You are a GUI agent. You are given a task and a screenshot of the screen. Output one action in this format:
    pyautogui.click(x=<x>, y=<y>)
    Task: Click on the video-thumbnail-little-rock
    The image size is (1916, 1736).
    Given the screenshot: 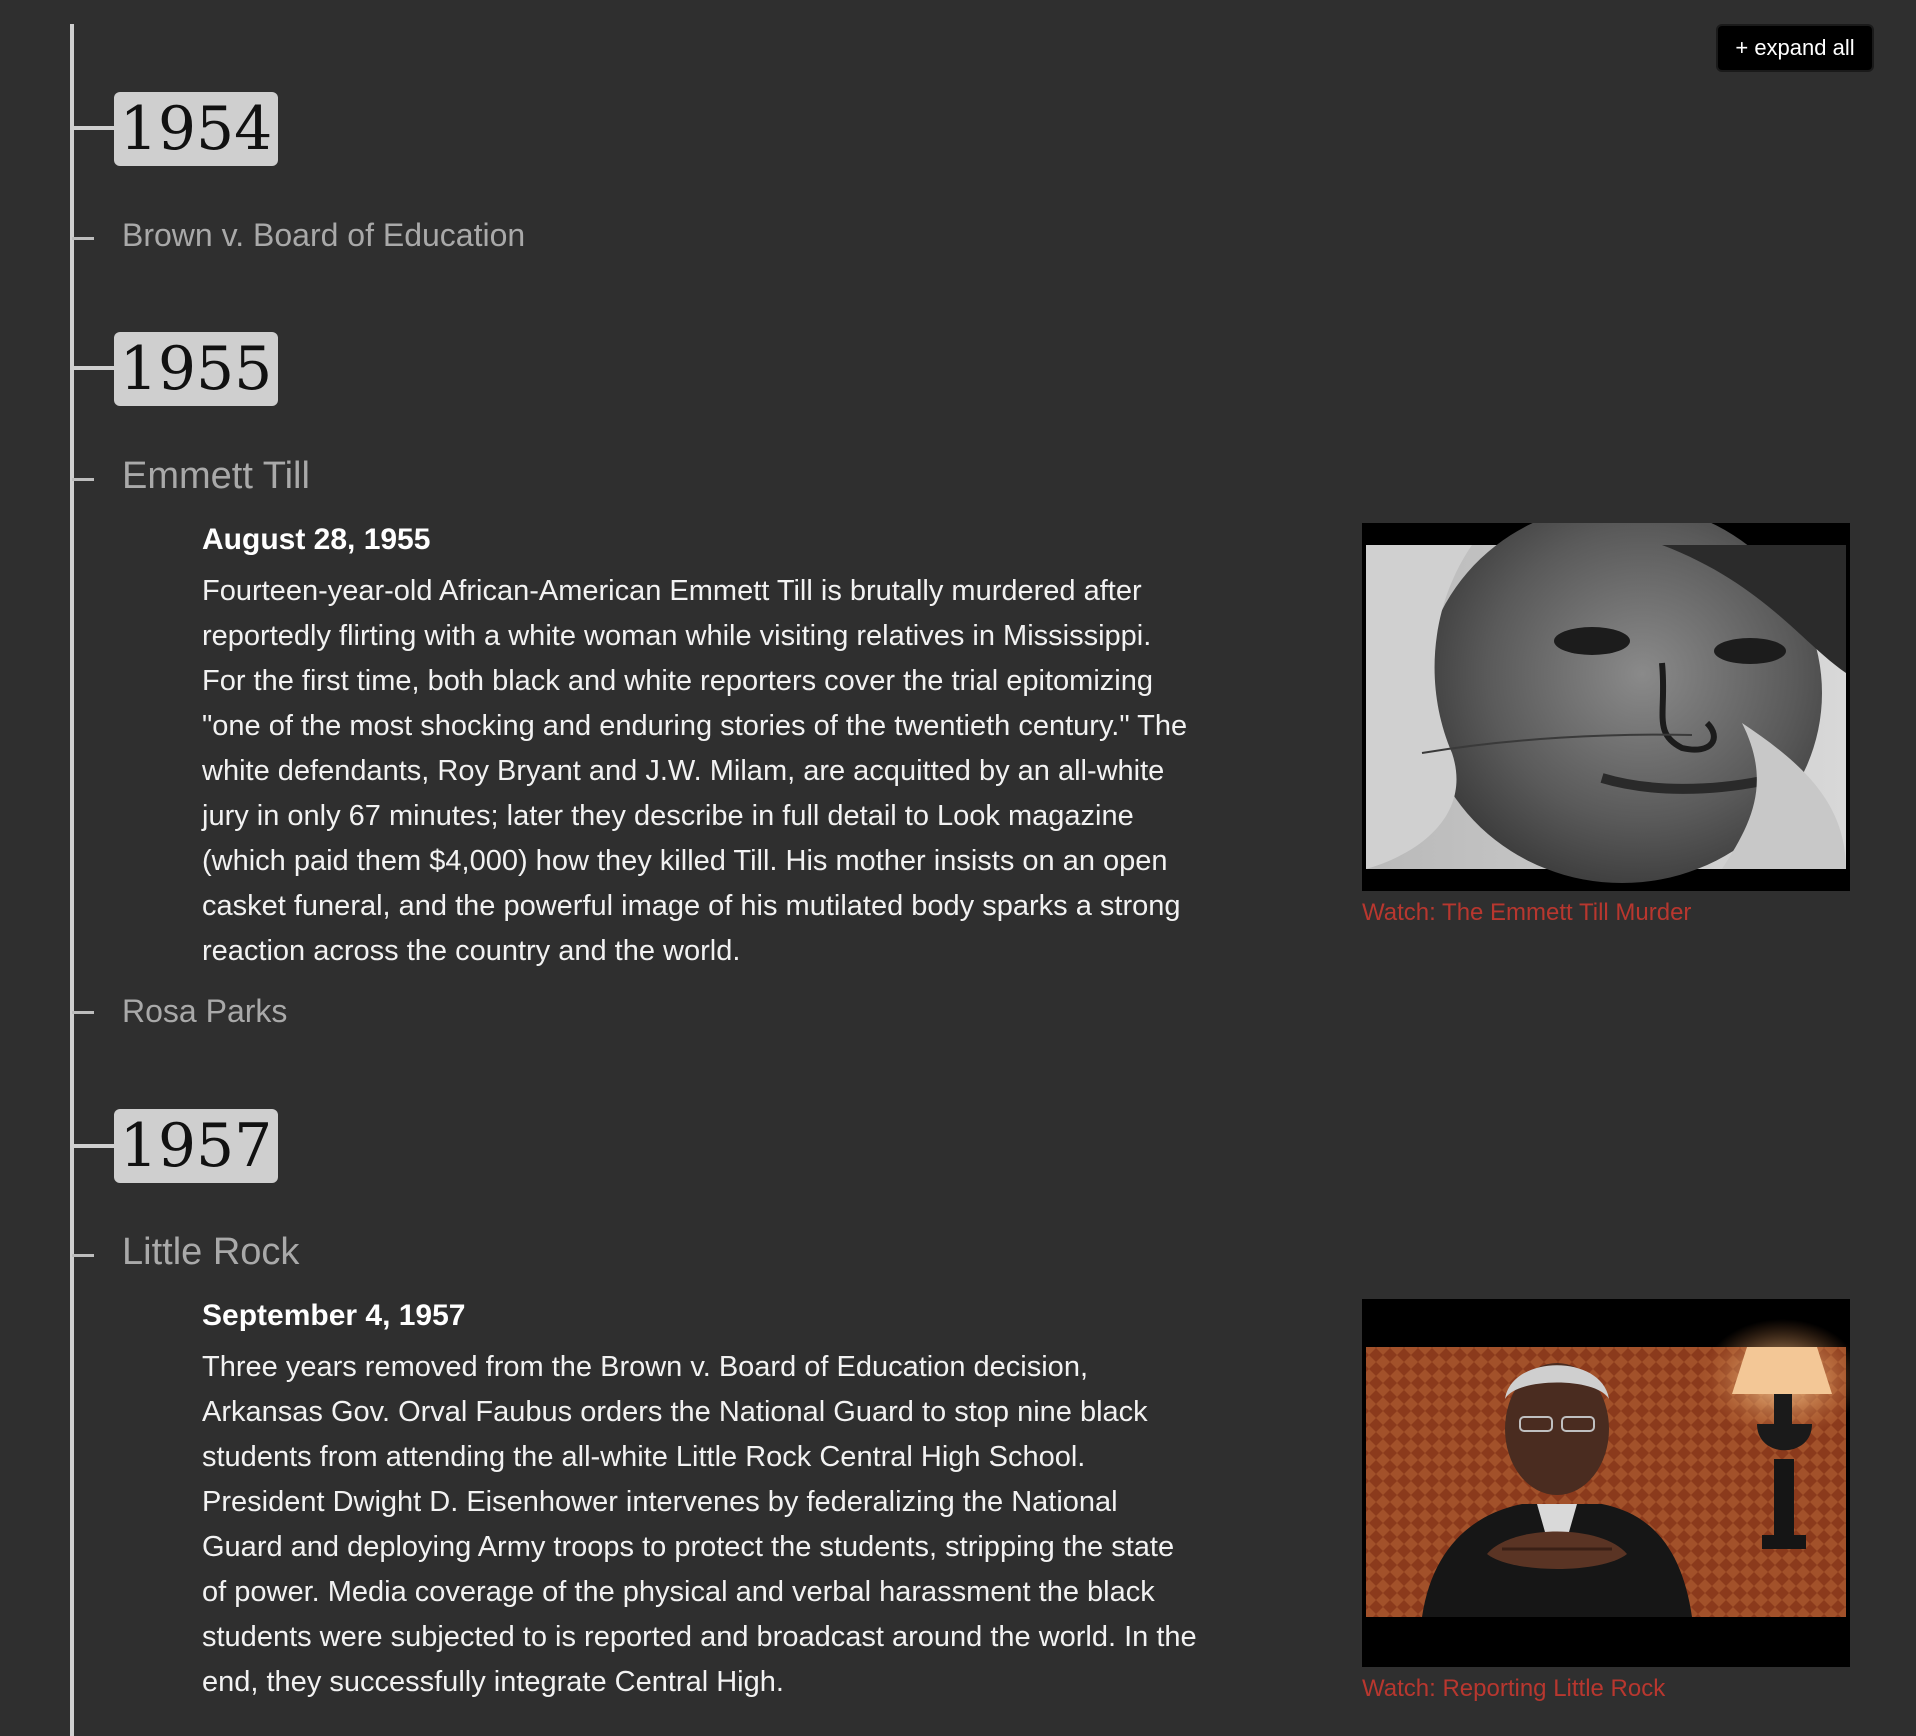 What is the action you would take?
    pyautogui.click(x=1606, y=1483)
    